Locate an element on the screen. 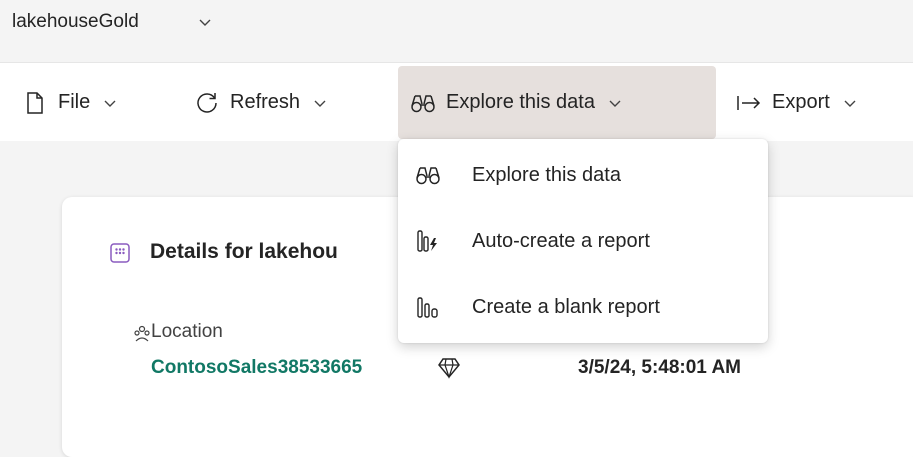 This screenshot has width=913, height=457. export-button: Export is located at coordinates (821, 102).